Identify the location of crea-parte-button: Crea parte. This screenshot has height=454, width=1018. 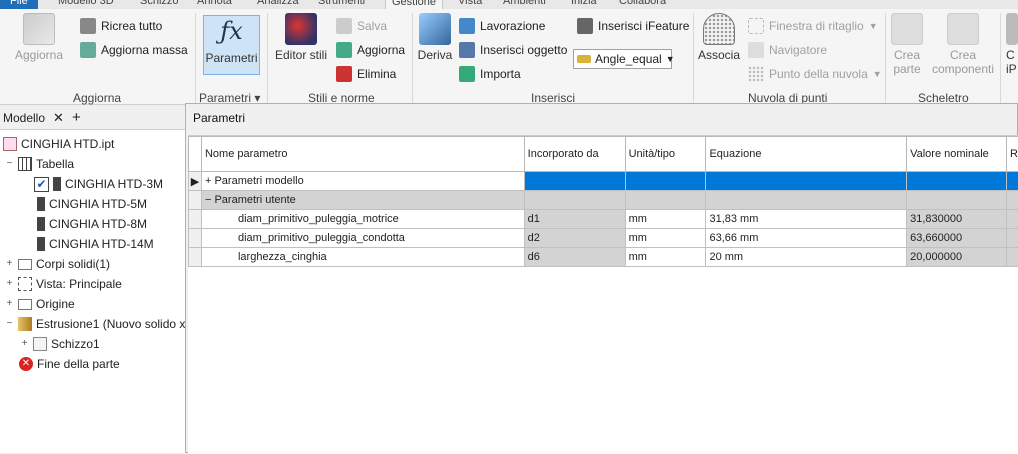
(907, 44).